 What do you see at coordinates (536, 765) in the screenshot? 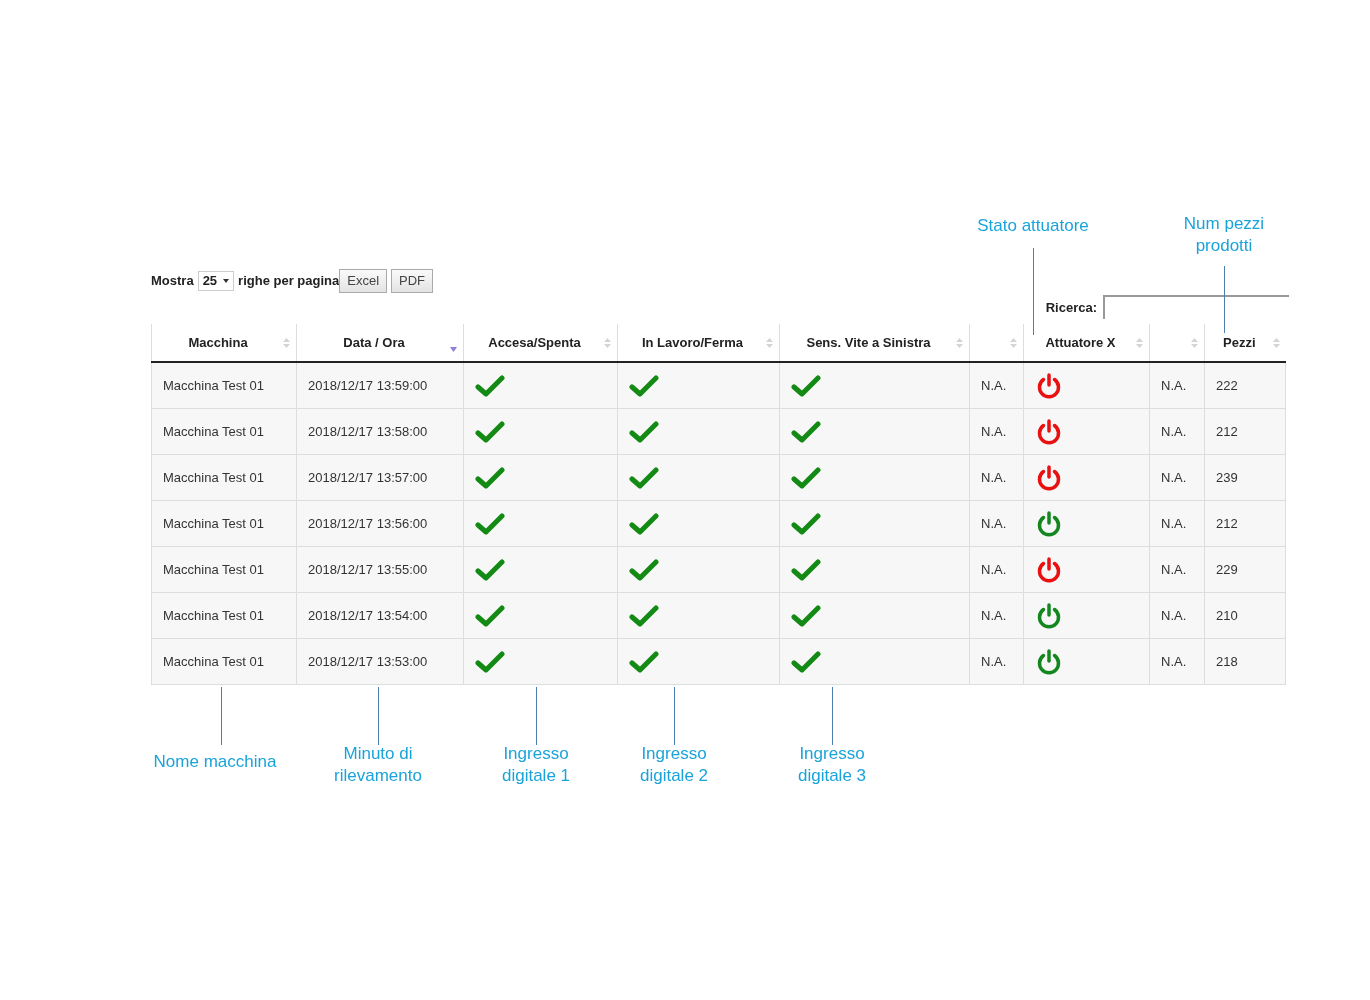
I see `annotation-label: Ingresso digitale 1` at bounding box center [536, 765].